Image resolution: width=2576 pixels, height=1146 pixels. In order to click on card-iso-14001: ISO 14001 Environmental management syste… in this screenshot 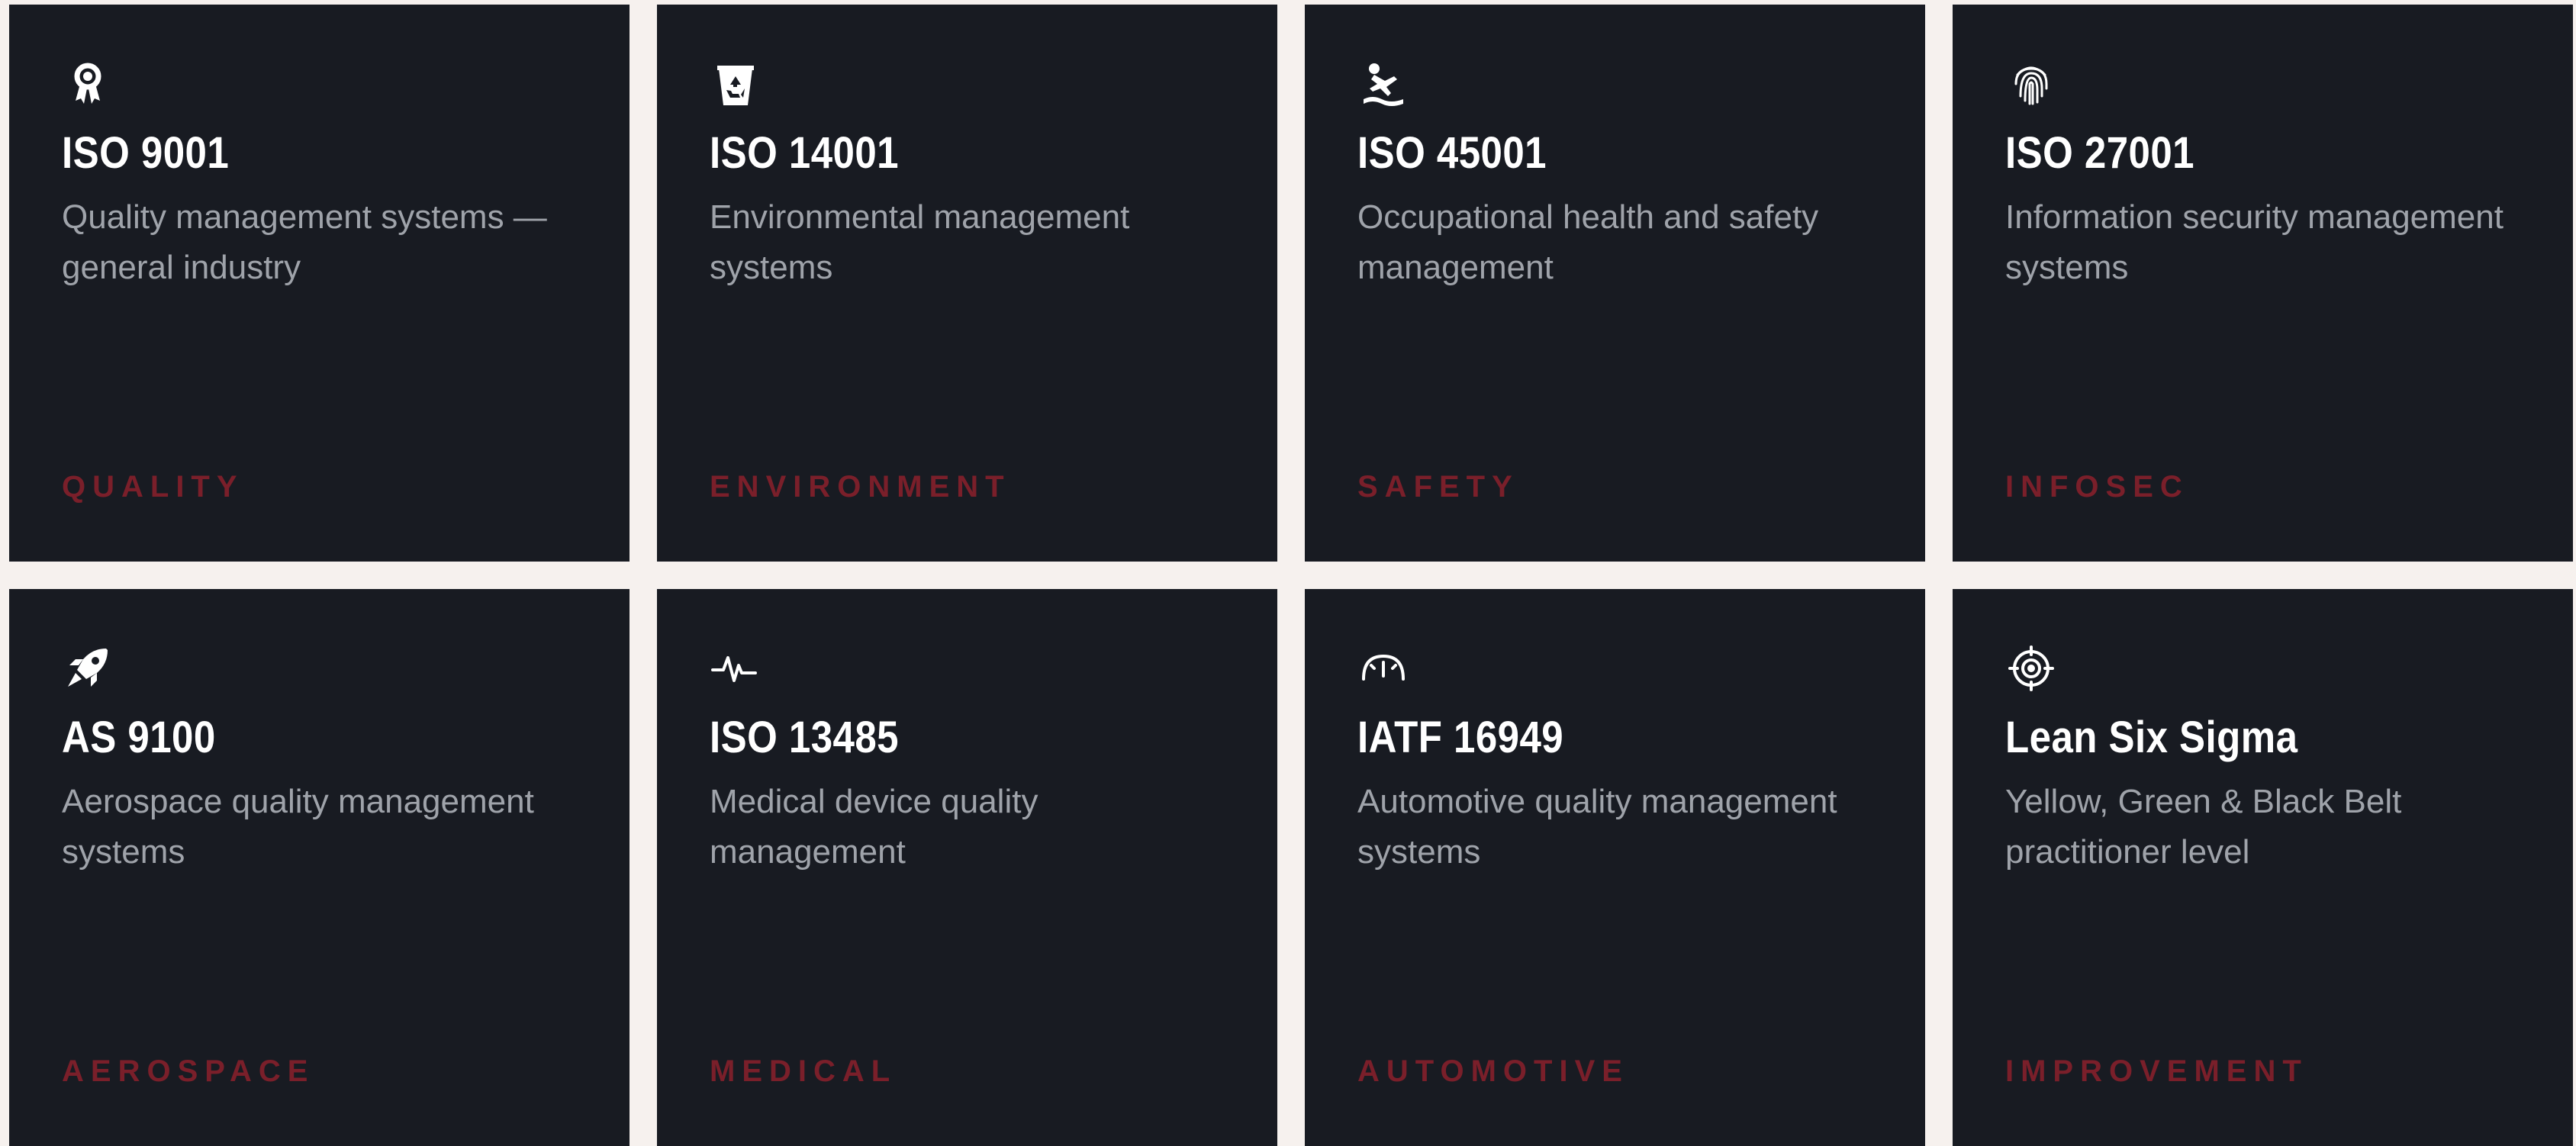, I will do `click(967, 283)`.